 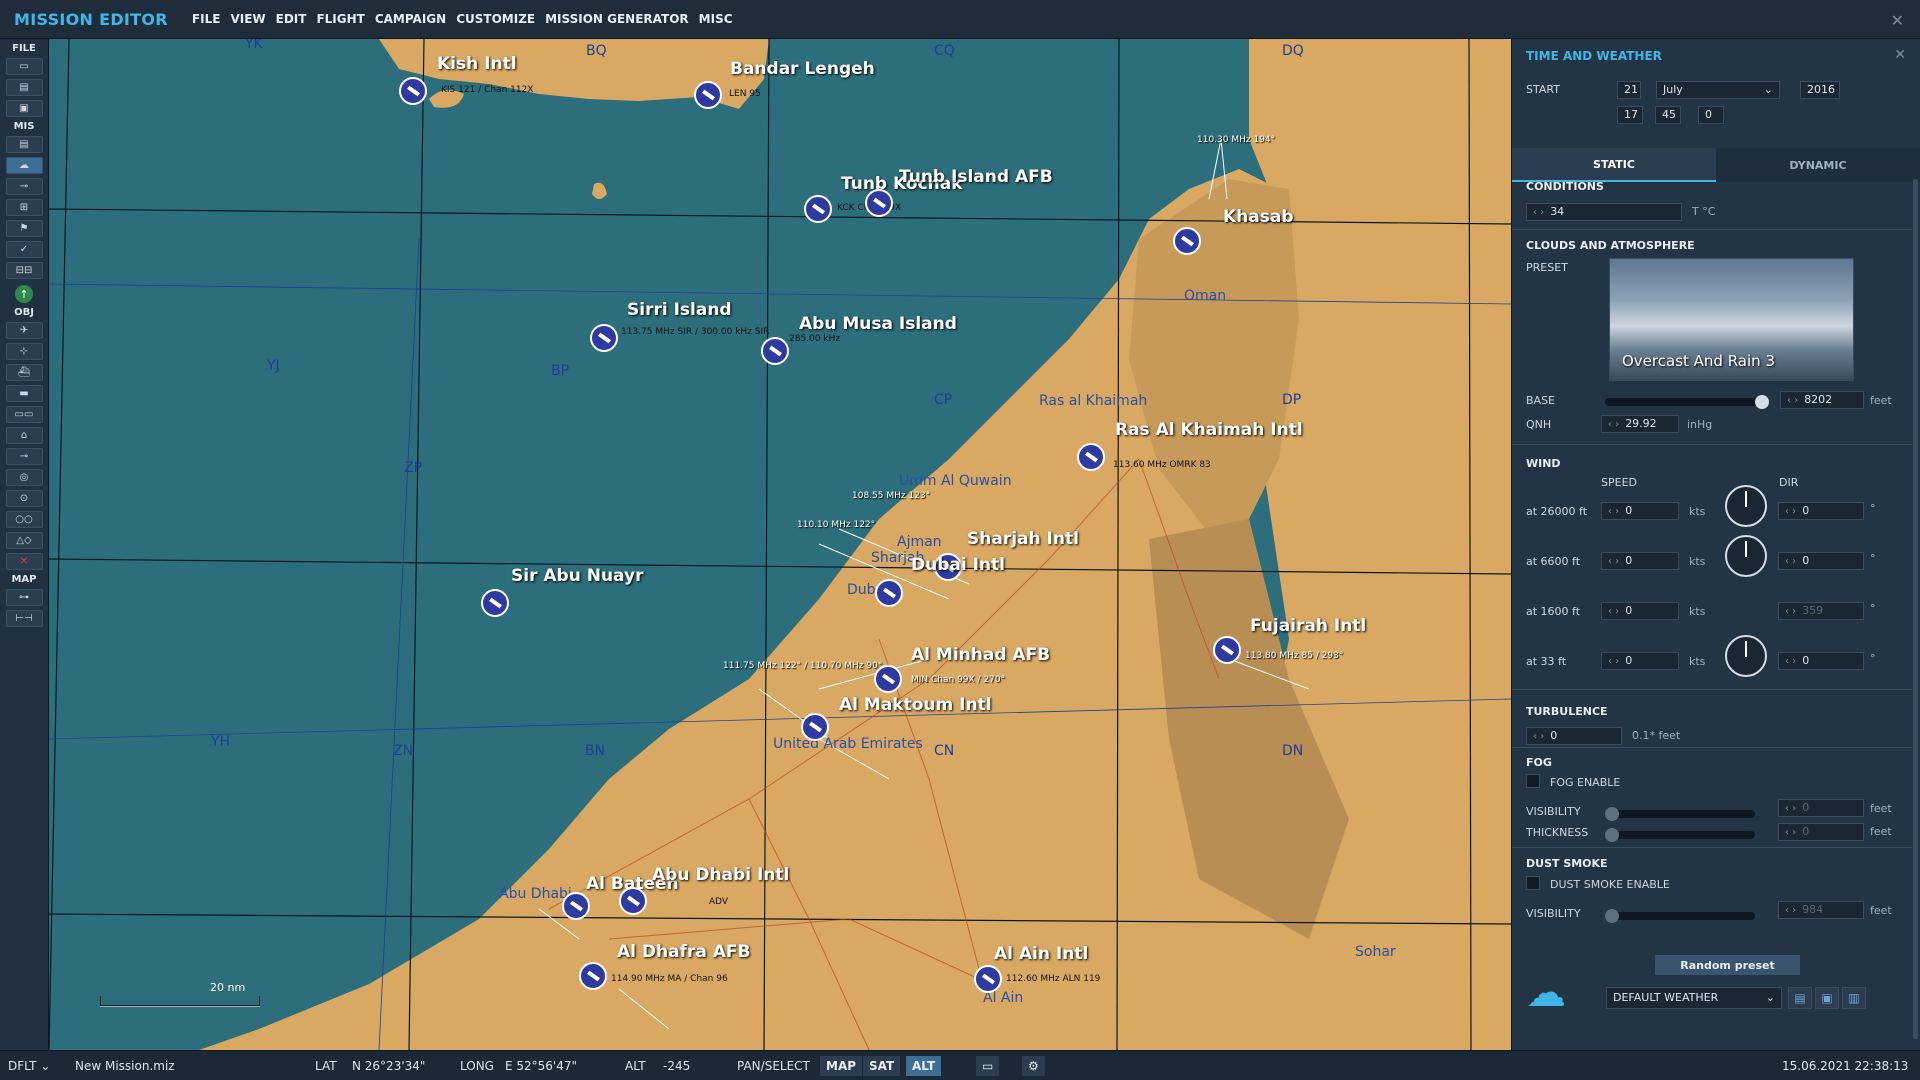 I want to click on zone-icon: ⊸, so click(x=24, y=456).